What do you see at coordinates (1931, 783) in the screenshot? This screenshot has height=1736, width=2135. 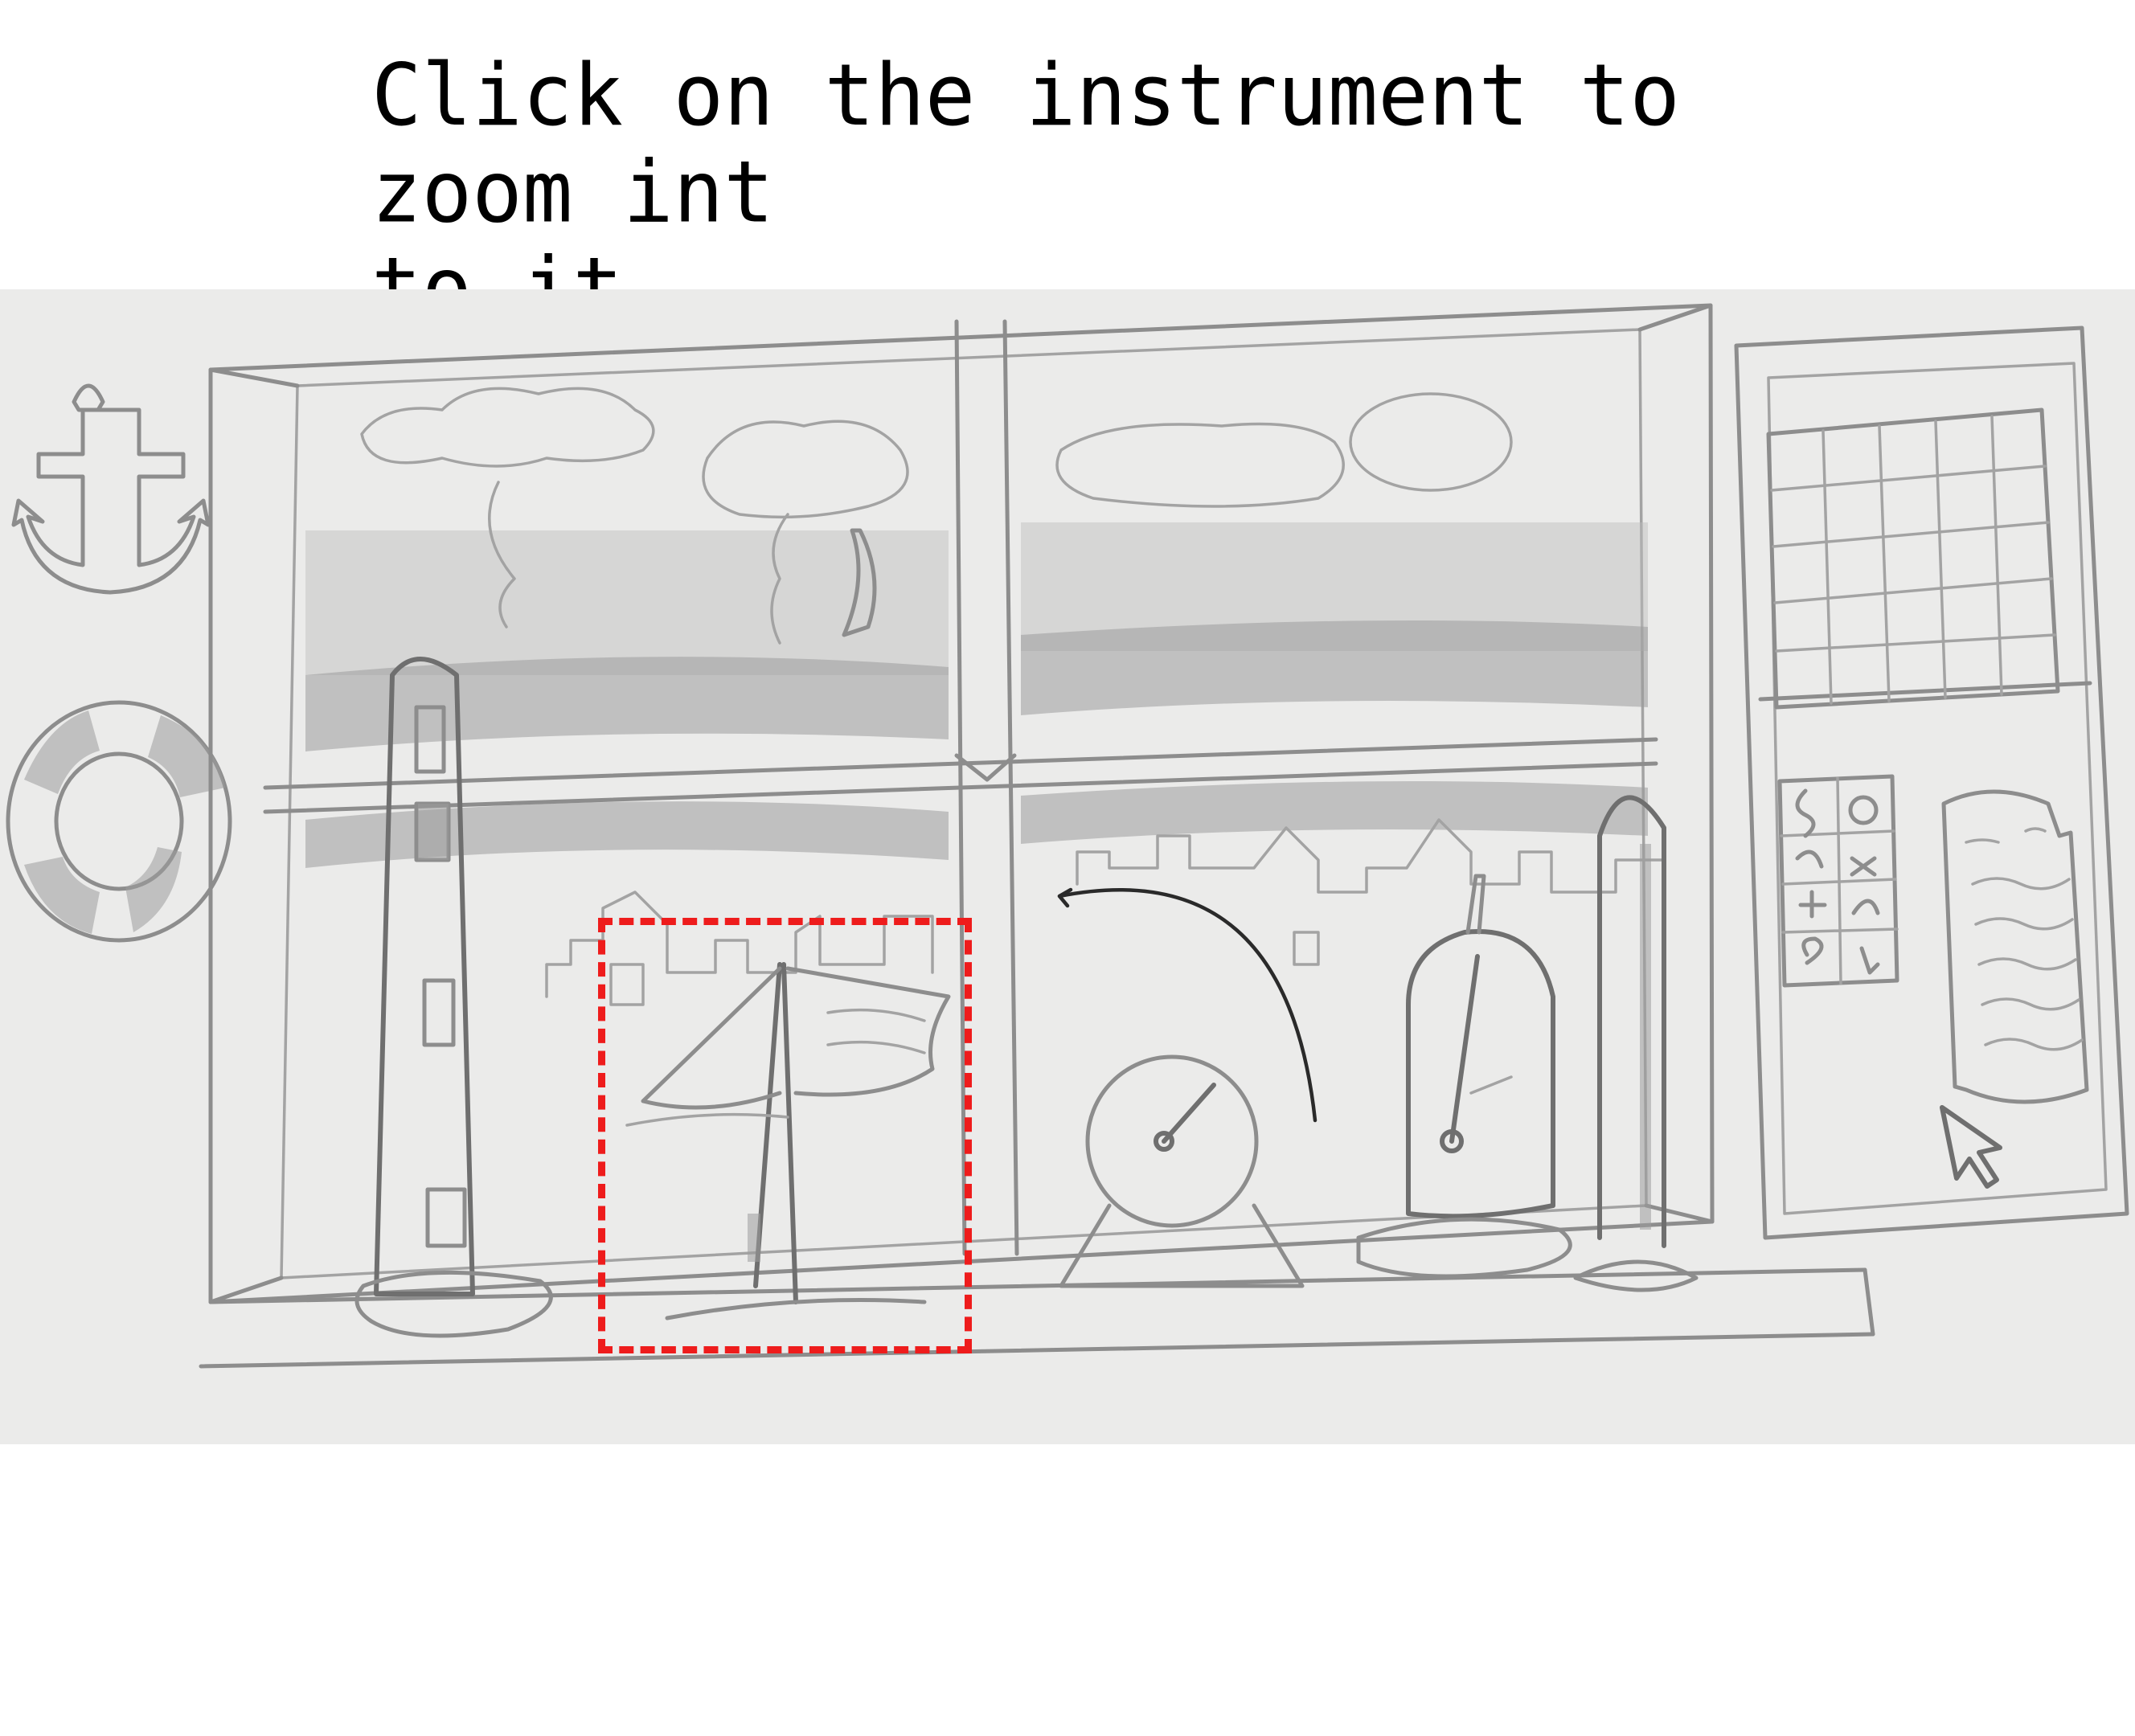 I see `wall-board` at bounding box center [1931, 783].